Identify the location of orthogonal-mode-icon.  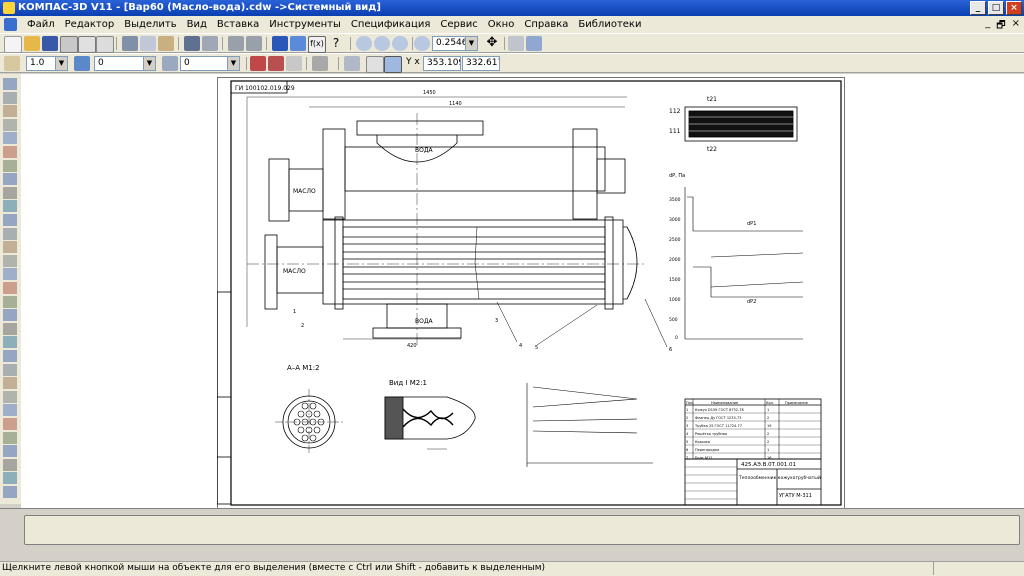
(375, 64).